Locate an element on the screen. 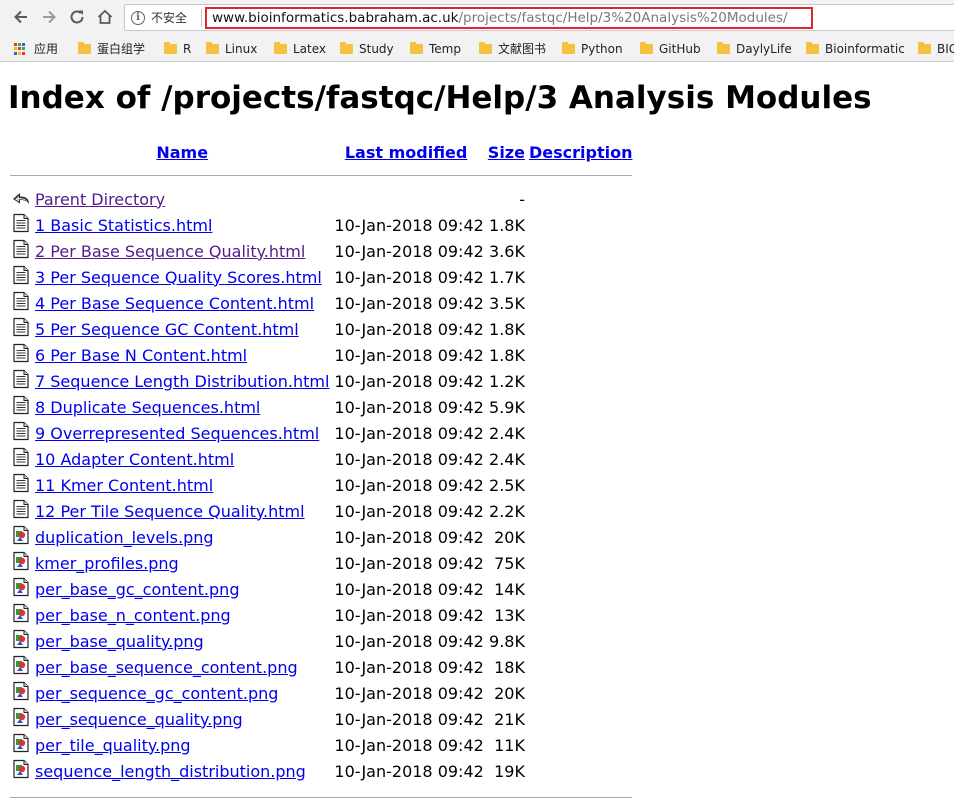 The width and height of the screenshot is (954, 802). file-link: per_base_quality.png is located at coordinates (119, 641).